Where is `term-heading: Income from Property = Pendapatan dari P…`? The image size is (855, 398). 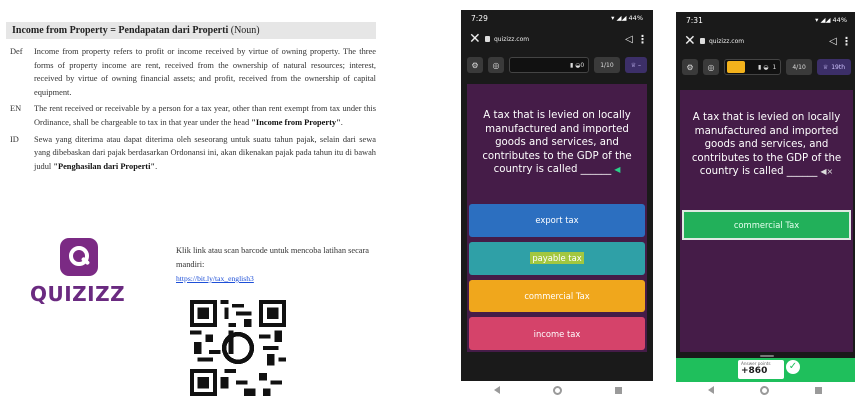
term-heading: Income from Property = Pendapatan dari P… is located at coordinates (191, 30).